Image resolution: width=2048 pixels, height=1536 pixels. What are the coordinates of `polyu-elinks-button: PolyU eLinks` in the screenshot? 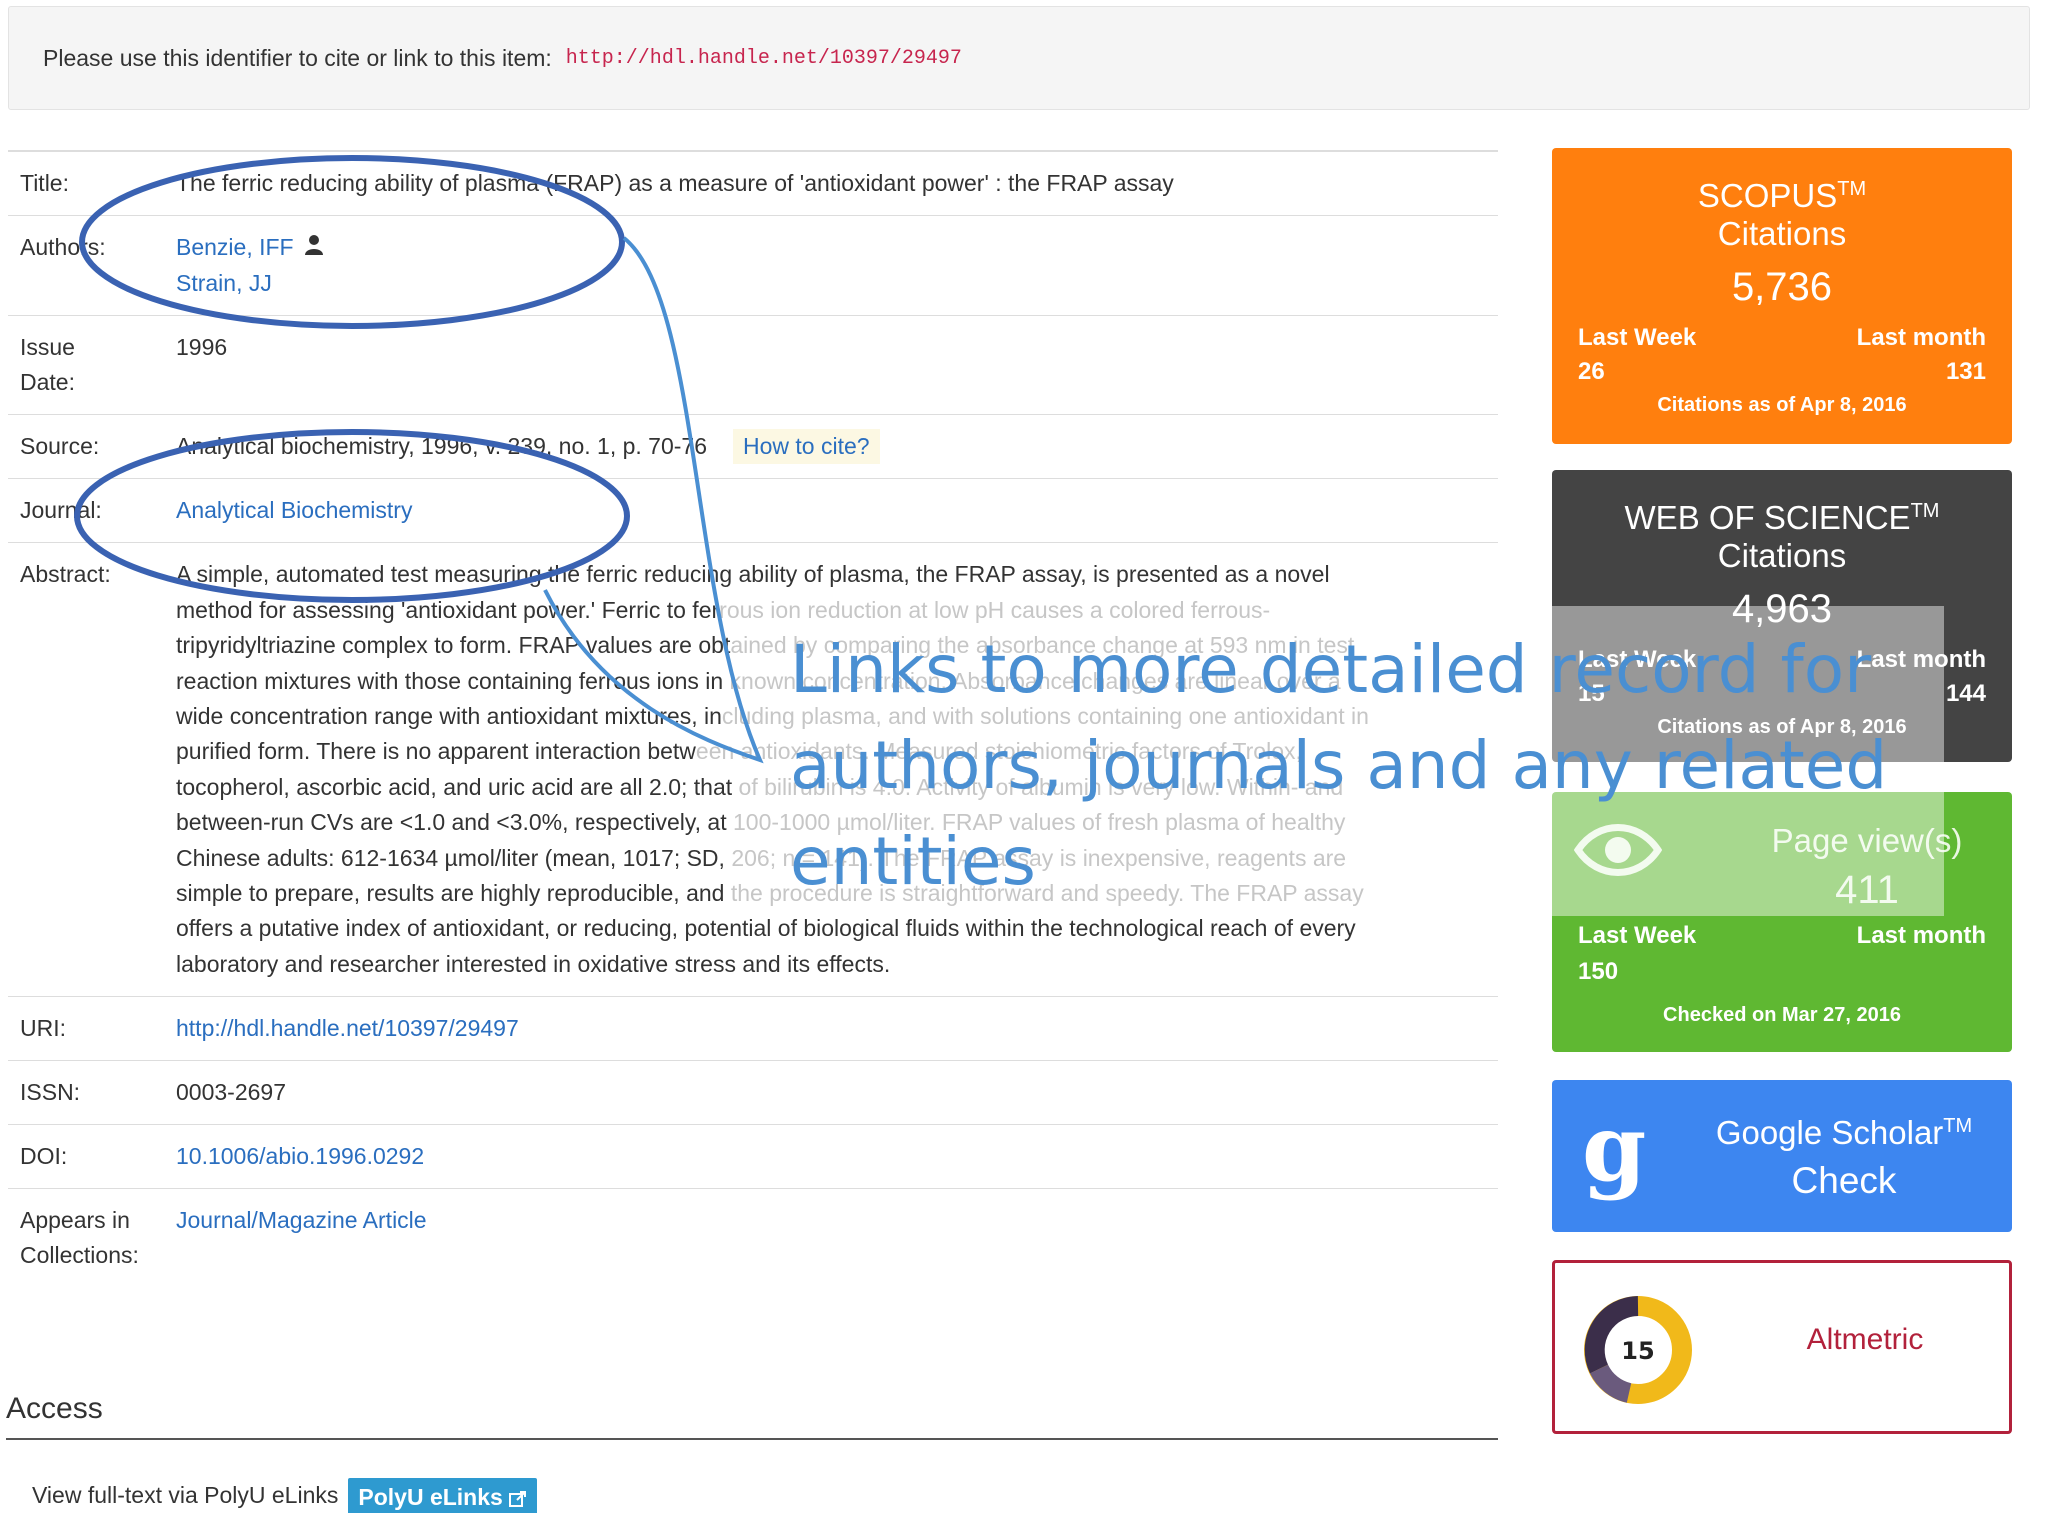 It's located at (443, 1495).